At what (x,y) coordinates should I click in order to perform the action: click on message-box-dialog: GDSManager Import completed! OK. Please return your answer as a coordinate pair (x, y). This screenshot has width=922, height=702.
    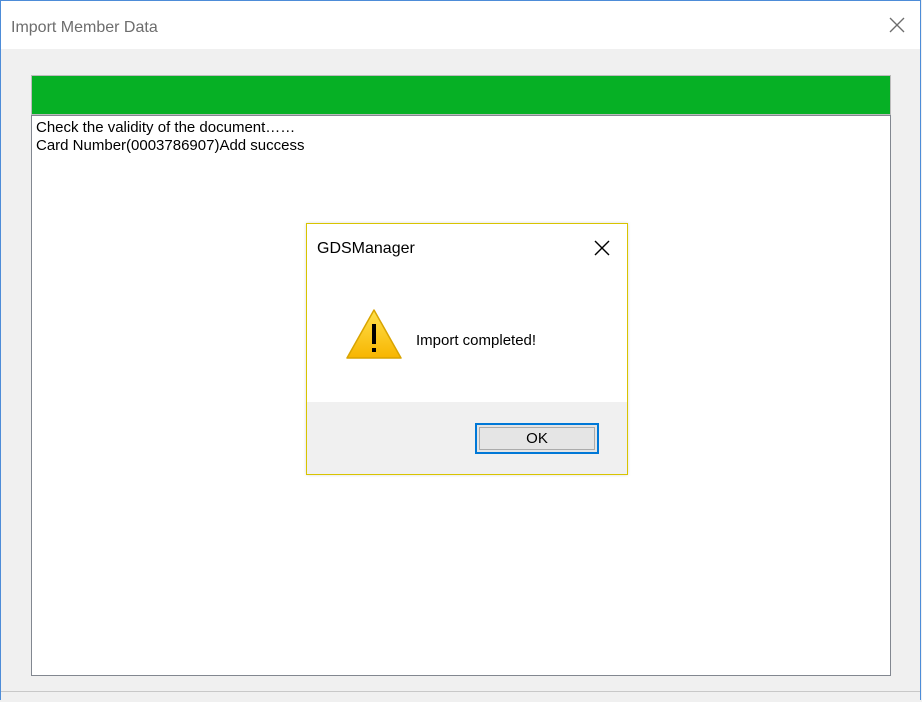
    Looking at the image, I should click on (467, 349).